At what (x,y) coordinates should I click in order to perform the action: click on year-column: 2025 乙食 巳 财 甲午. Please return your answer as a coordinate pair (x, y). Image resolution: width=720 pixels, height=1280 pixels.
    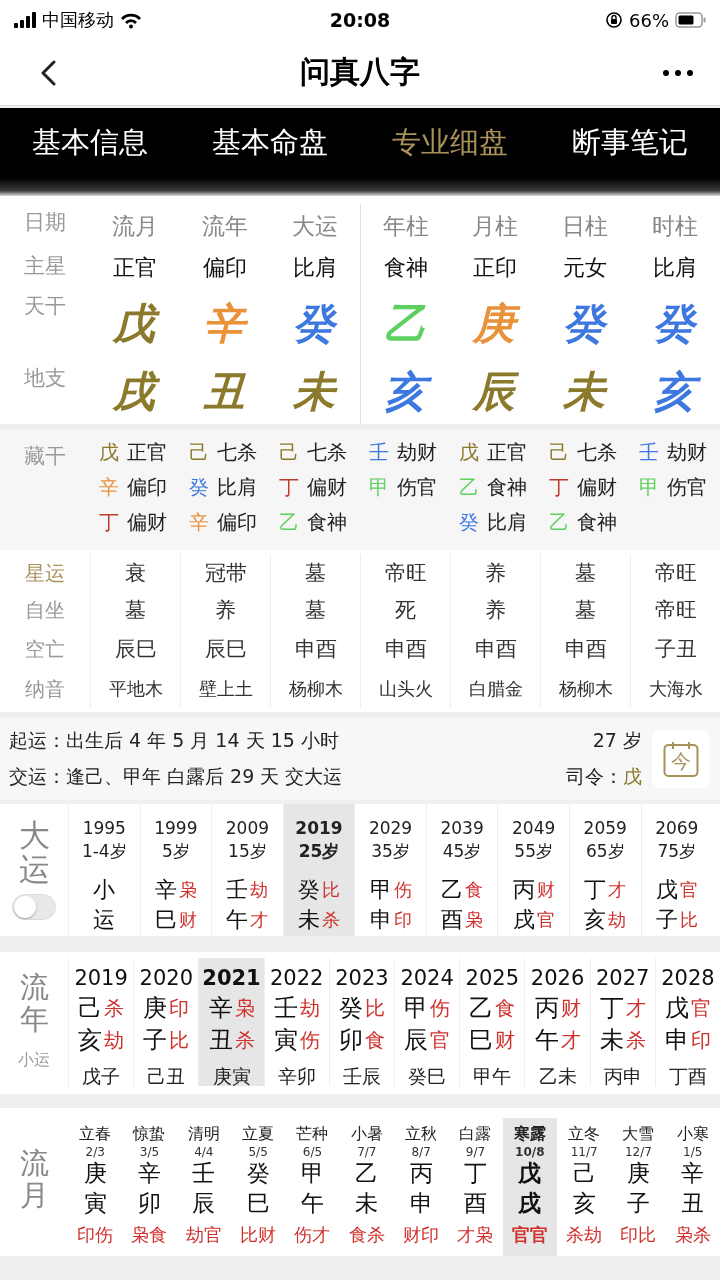
    Looking at the image, I should click on (492, 1022).